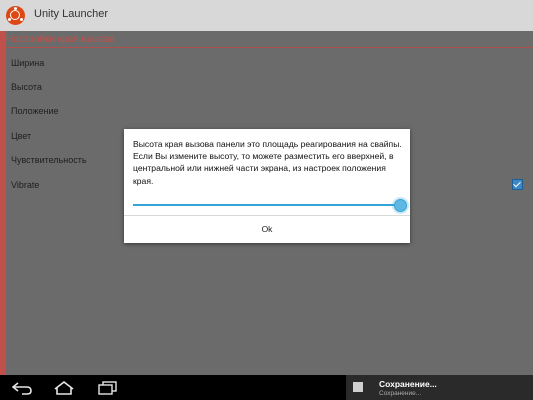 The height and width of the screenshot is (400, 533). What do you see at coordinates (49, 160) in the screenshot?
I see `pref-sensitivity: Чувствительность` at bounding box center [49, 160].